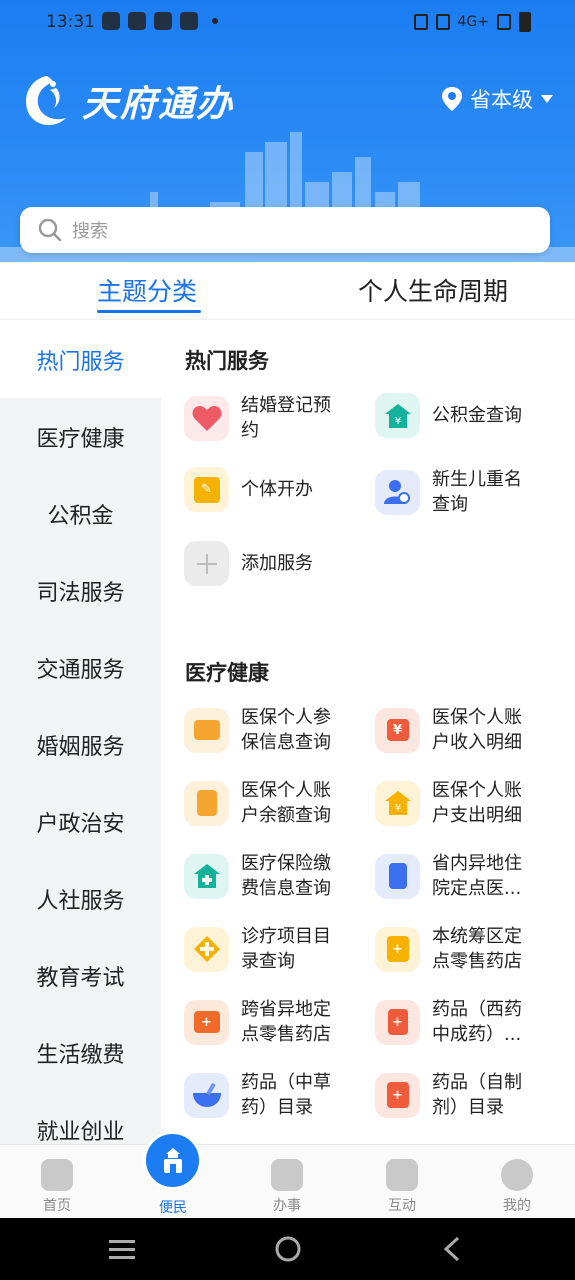  I want to click on sidebar-item-marriage: 婚姻服务, so click(80, 744).